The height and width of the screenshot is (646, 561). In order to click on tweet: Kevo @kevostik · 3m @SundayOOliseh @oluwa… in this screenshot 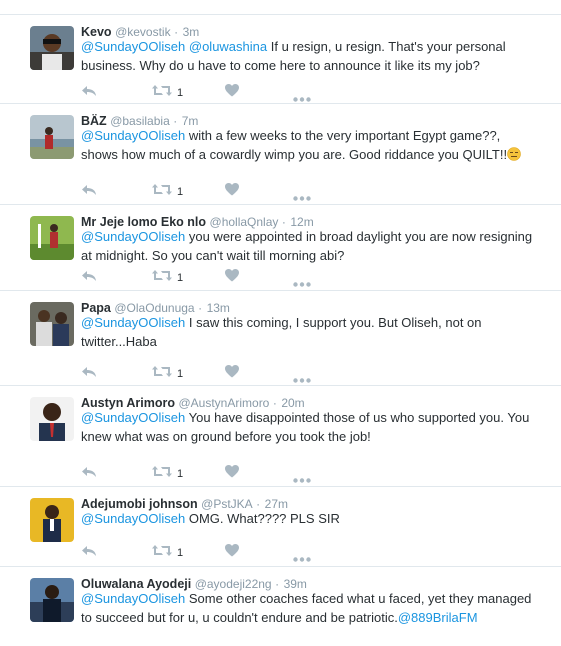, I will do `click(280, 59)`.